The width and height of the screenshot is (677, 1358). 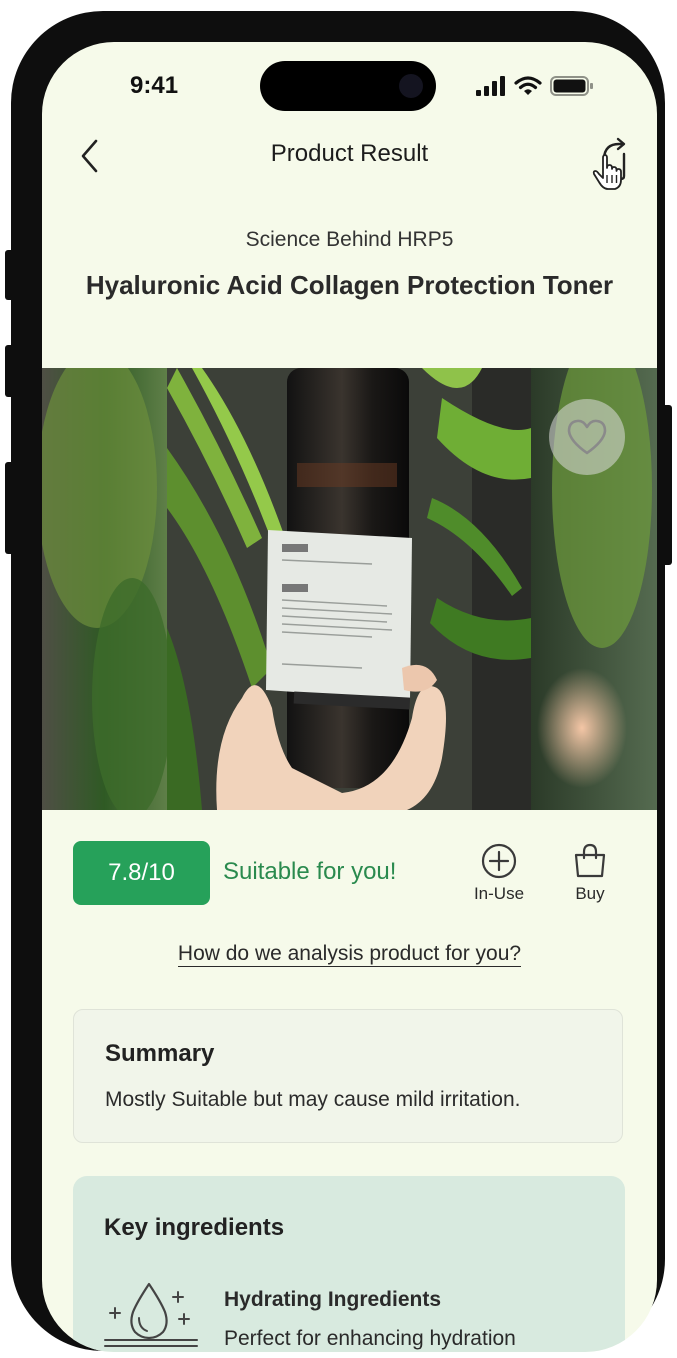 I want to click on ingredient-name: Hydrating Ingredients, so click(x=333, y=1299).